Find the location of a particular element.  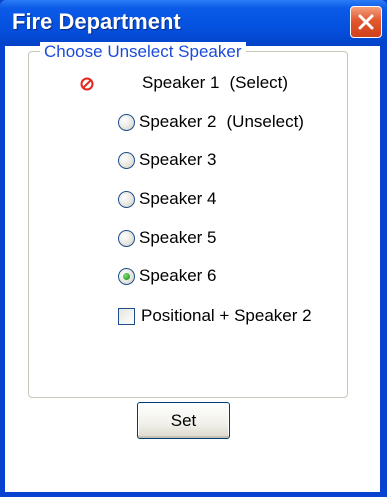

radio-button-selected-icon is located at coordinates (126, 276).